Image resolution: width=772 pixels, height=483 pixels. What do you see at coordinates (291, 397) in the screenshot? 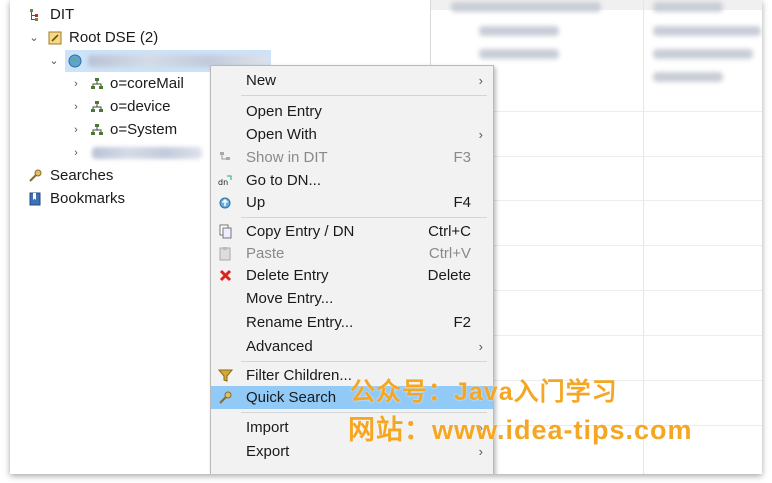
I see `menu-label: Quick Search` at bounding box center [291, 397].